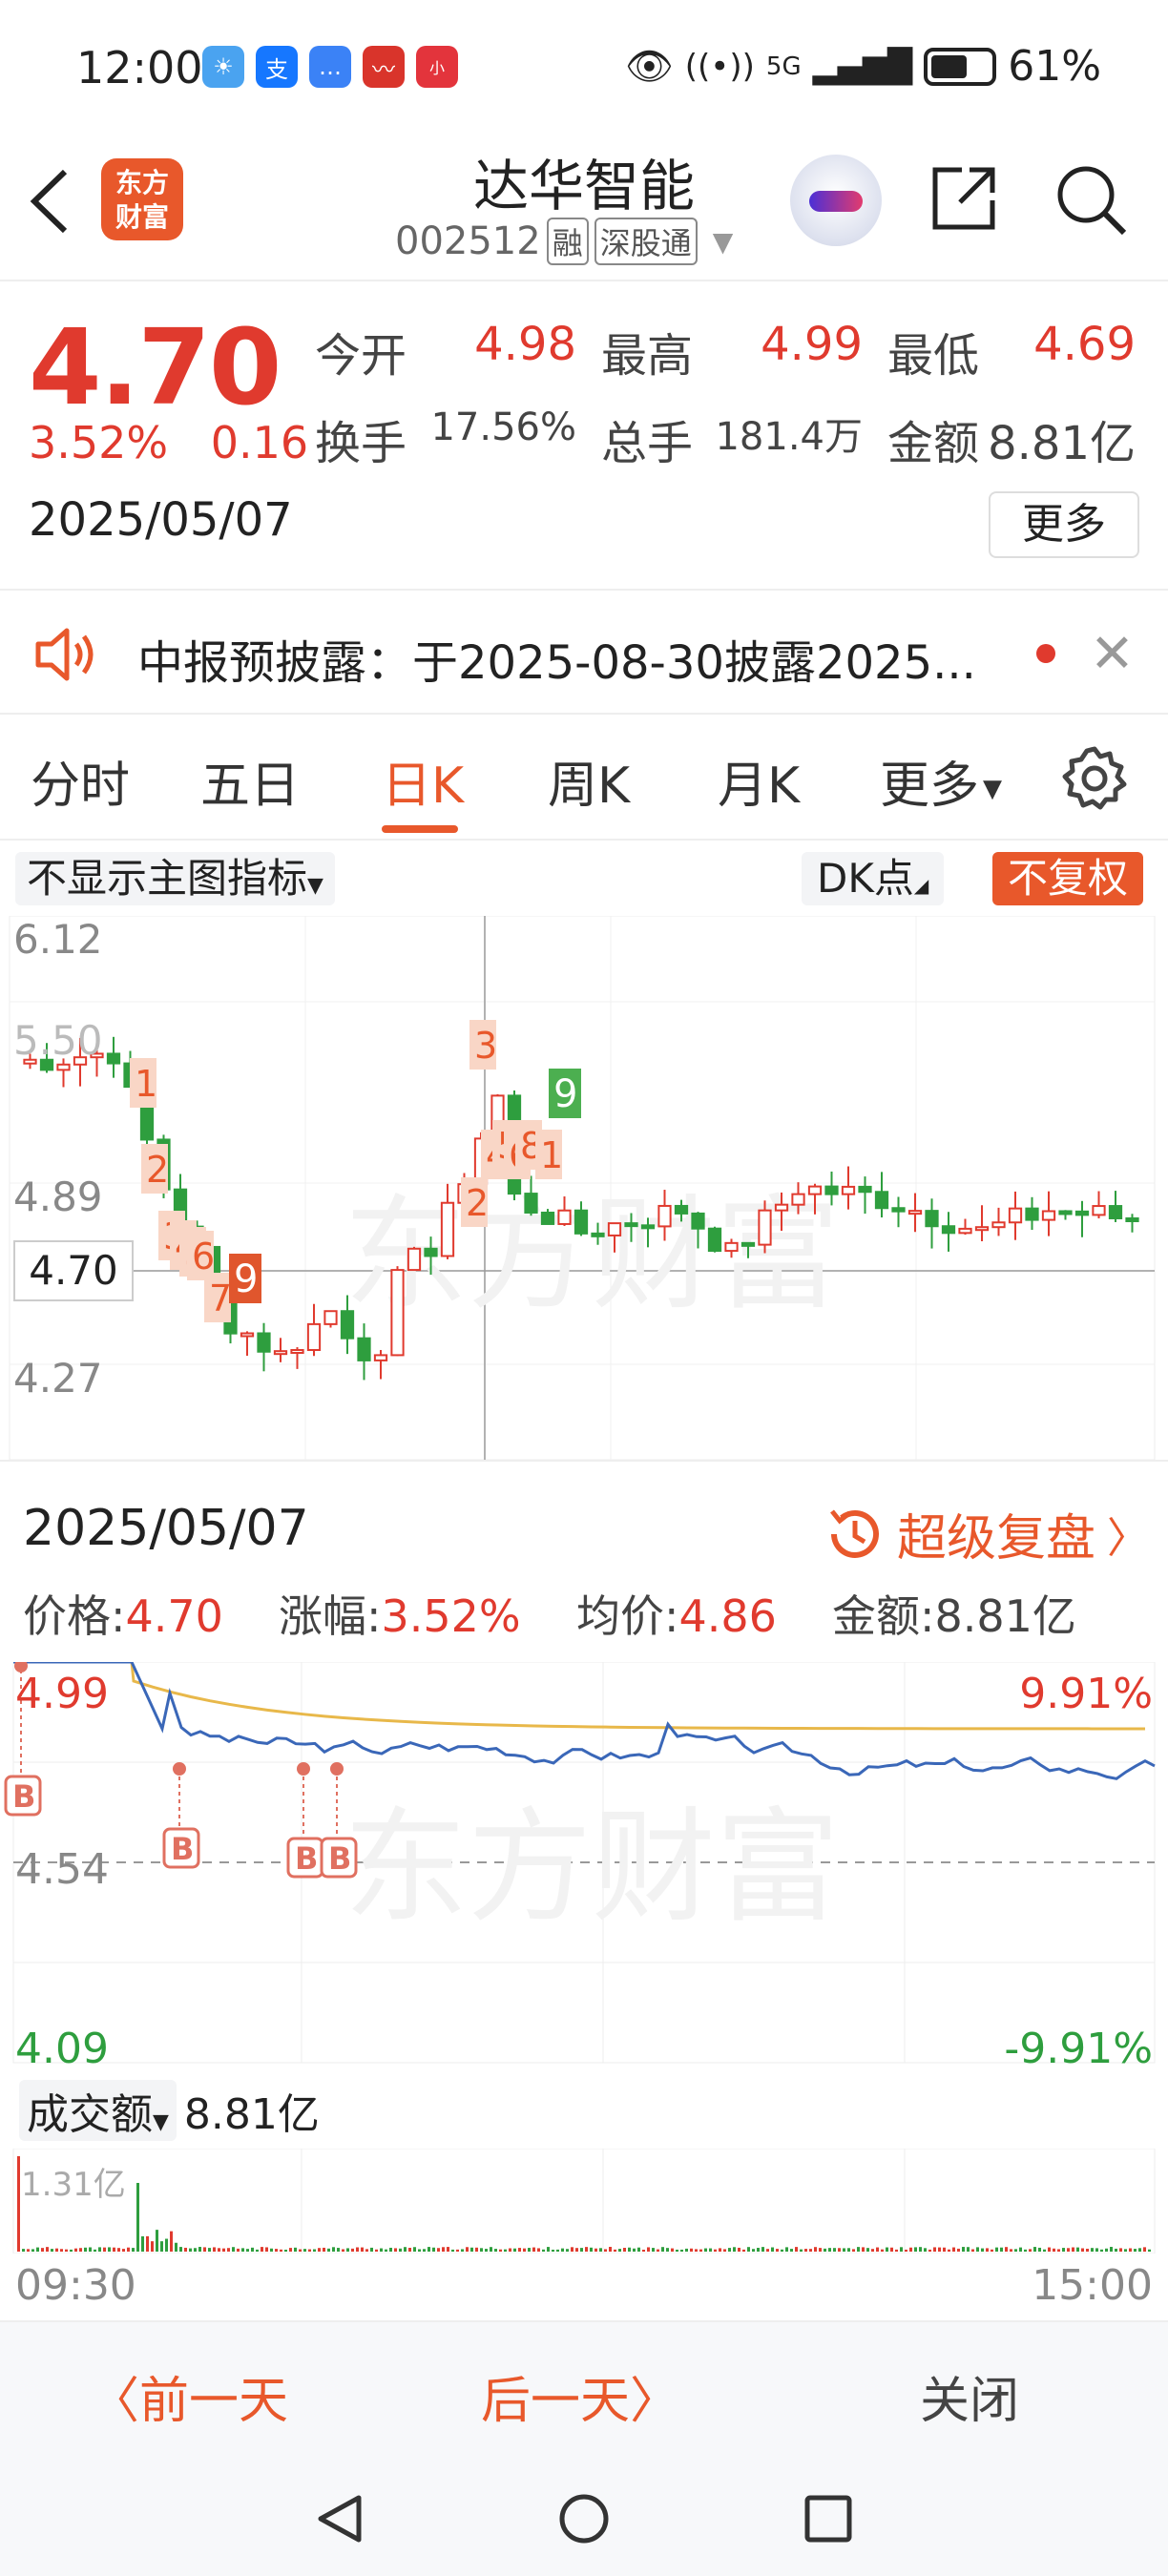 This screenshot has height=2576, width=1168. I want to click on tab-five-day: 五日, so click(250, 781).